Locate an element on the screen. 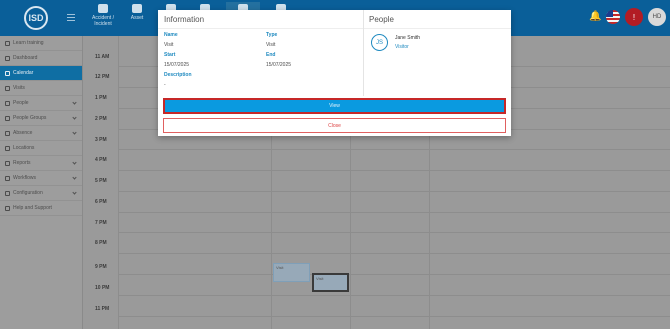 This screenshot has width=670, height=329. sidebar-item-people-groups: People Groups is located at coordinates (41, 118).